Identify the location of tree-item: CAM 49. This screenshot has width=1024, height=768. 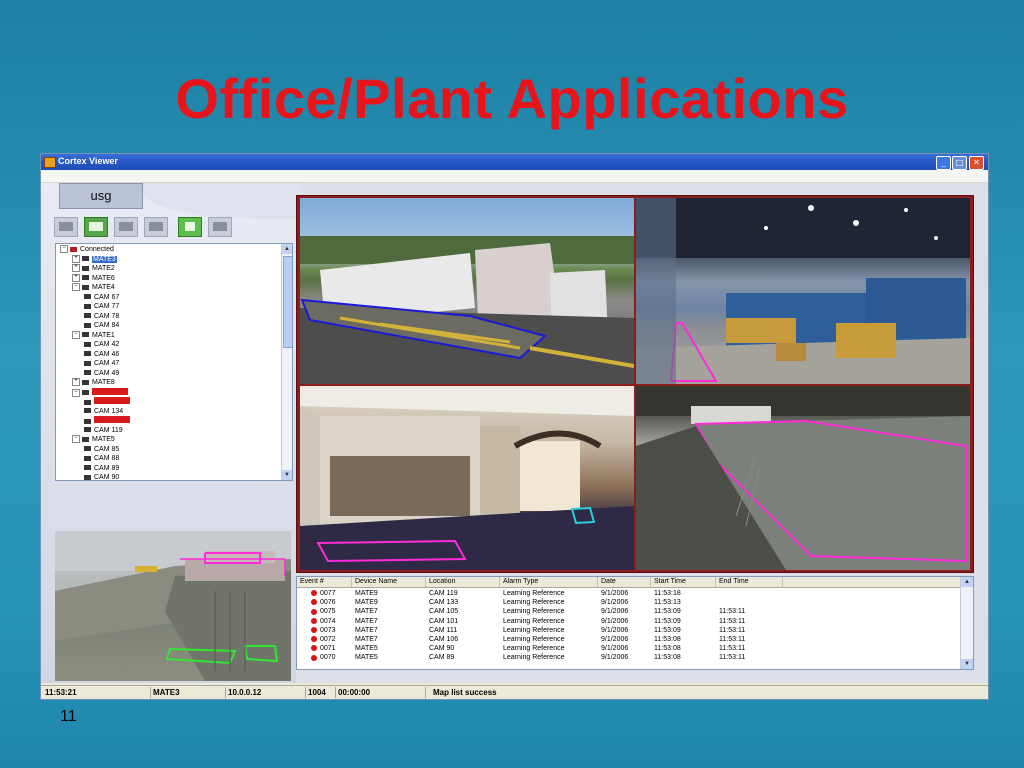
(101, 373).